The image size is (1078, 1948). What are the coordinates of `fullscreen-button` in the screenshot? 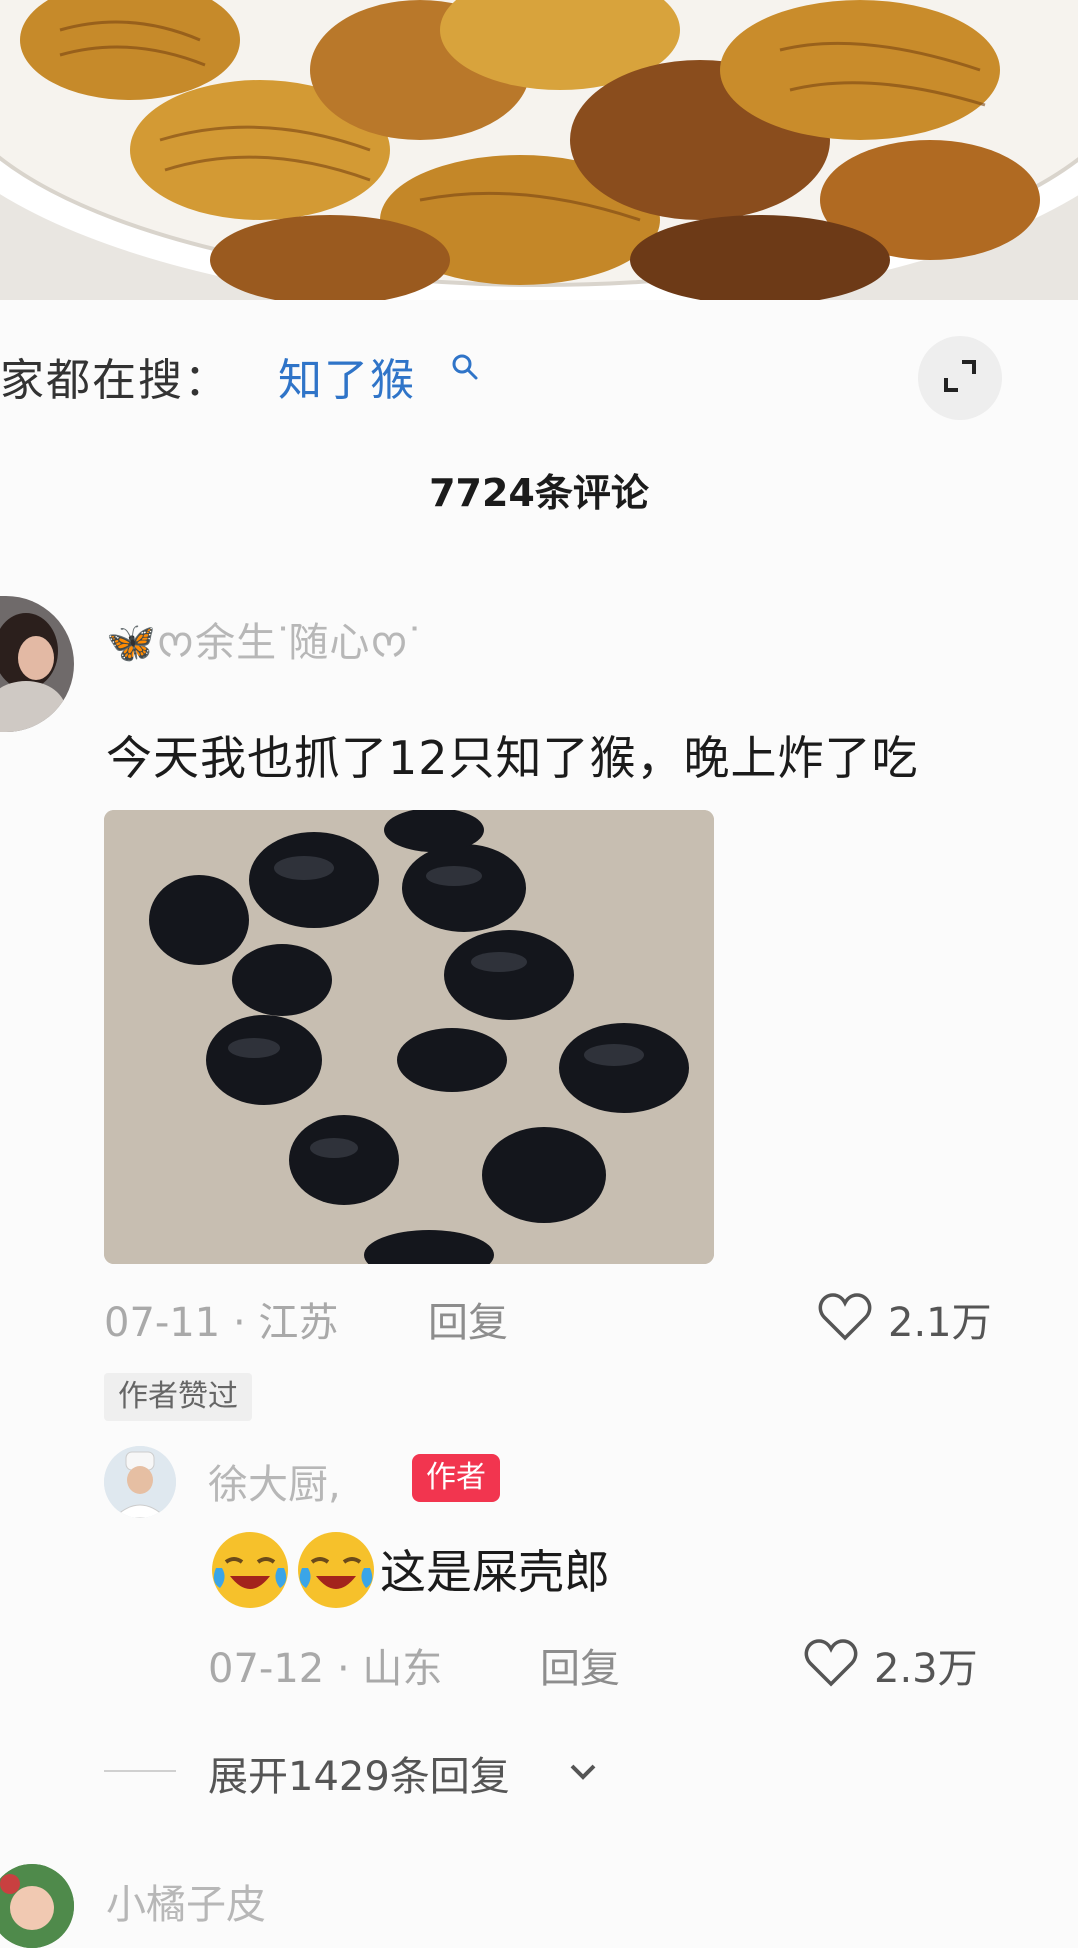 It's located at (960, 378).